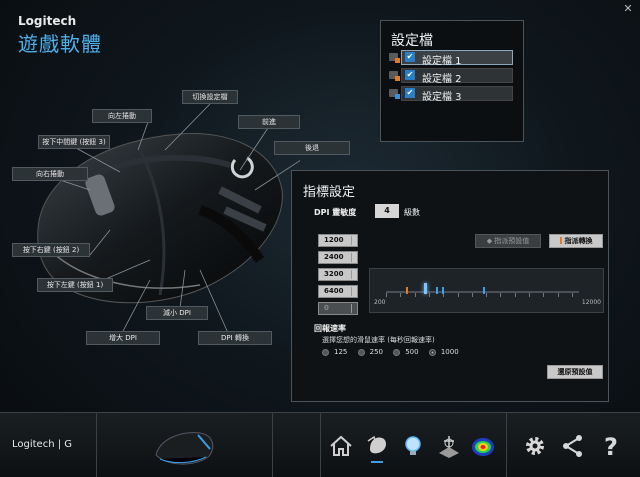 Image resolution: width=640 pixels, height=477 pixels. What do you see at coordinates (51, 250) in the screenshot?
I see `callout-right-click: 按下右鍵 (按鈕 2)` at bounding box center [51, 250].